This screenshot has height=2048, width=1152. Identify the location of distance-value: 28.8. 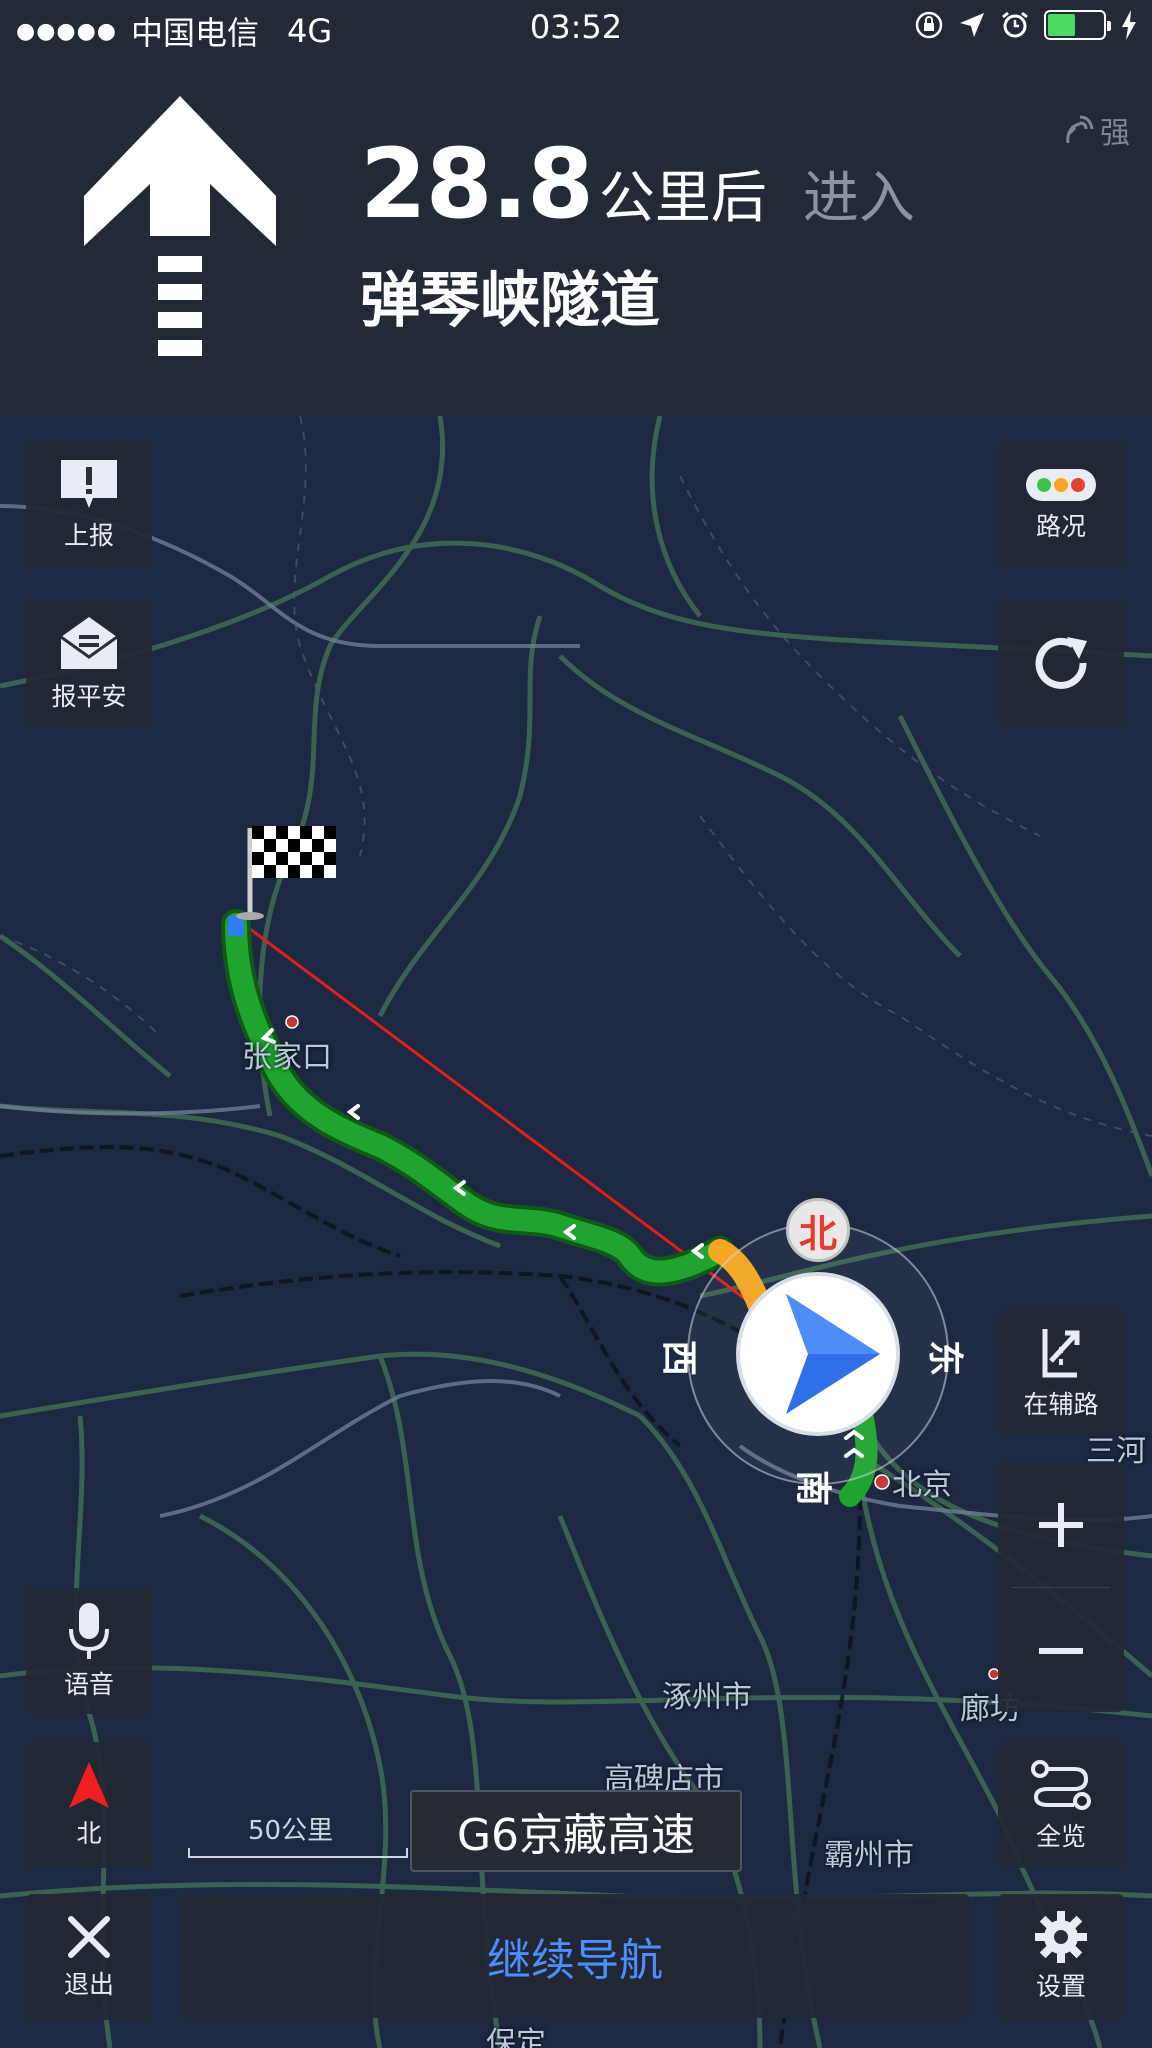
(477, 184).